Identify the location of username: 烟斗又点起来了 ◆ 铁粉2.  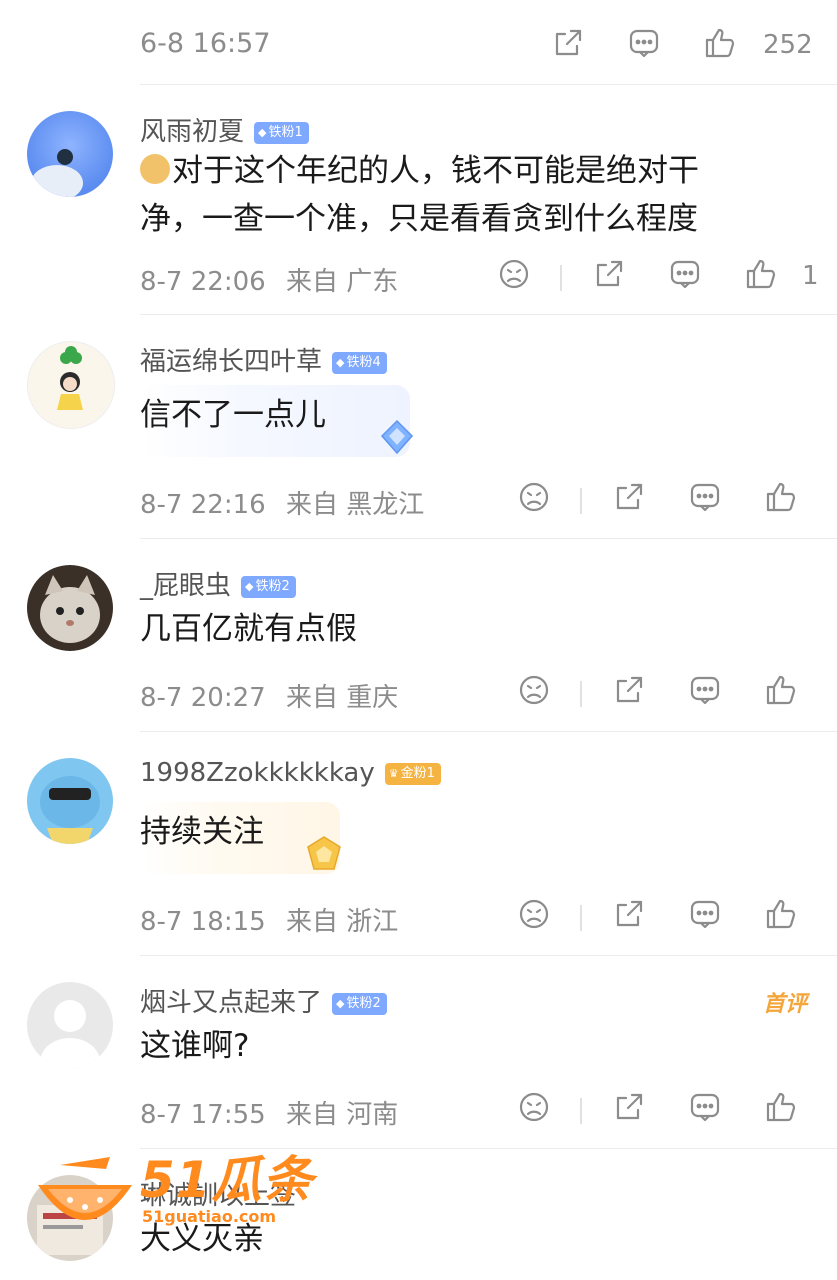
(263, 1000).